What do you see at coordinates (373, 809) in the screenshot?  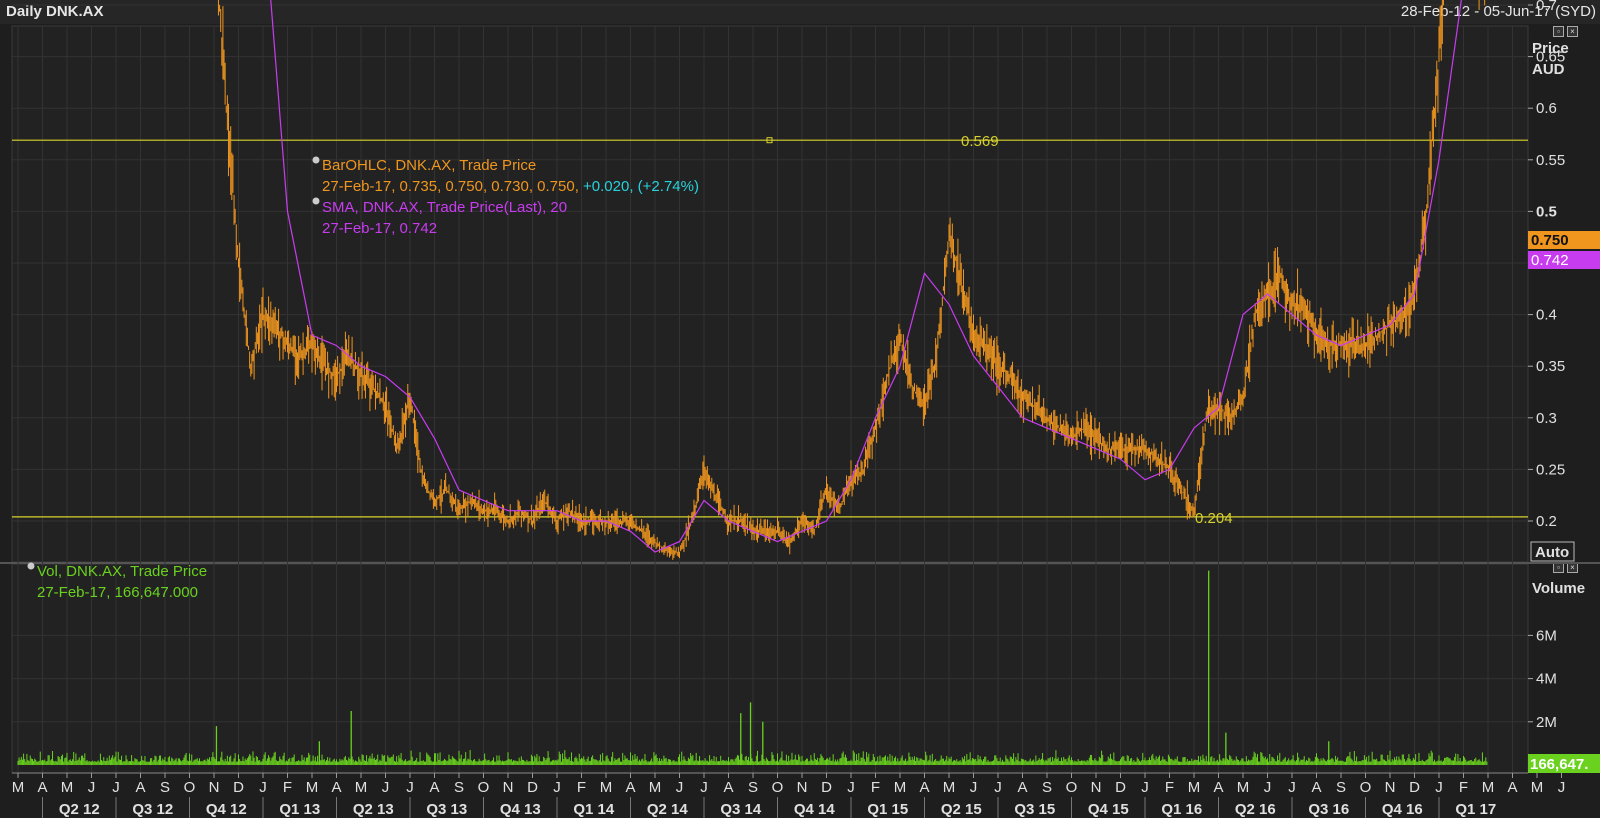 I see `quarter-tick-label: Q2 13` at bounding box center [373, 809].